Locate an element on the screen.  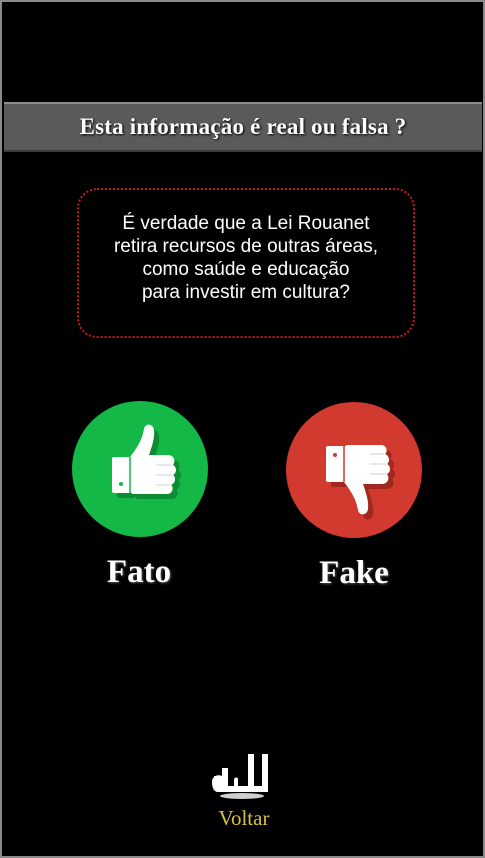
title-bar: Esta informação é real ou falsa ? is located at coordinates (243, 127).